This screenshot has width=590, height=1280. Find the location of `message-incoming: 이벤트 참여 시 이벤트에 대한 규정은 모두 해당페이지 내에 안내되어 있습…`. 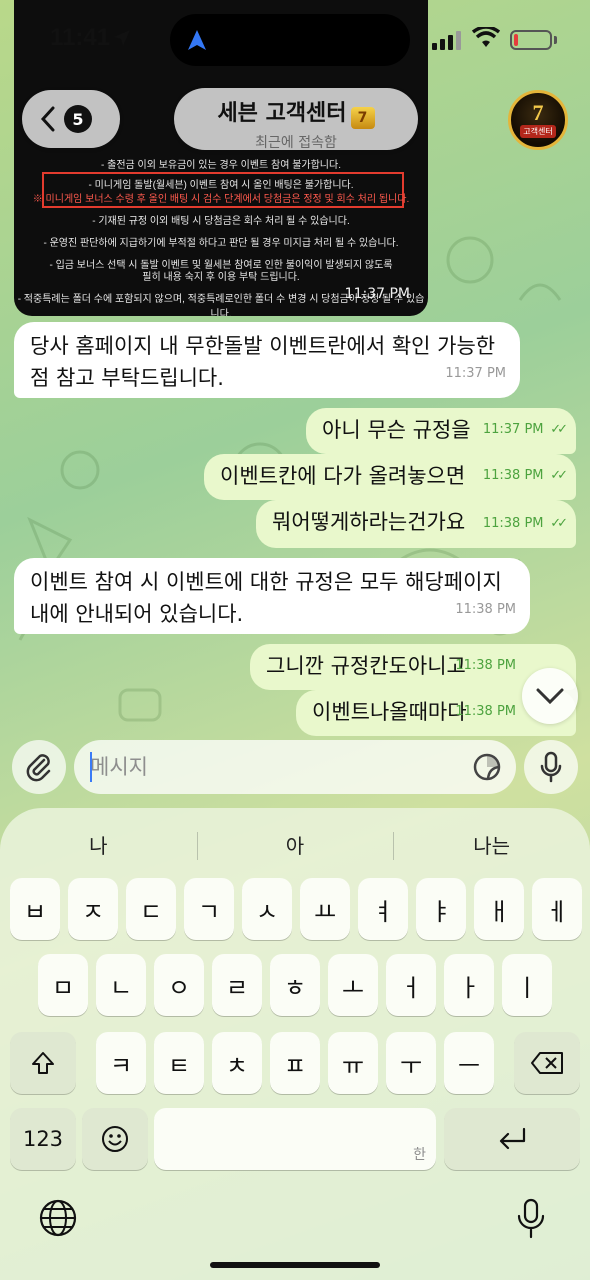

message-incoming: 이벤트 참여 시 이벤트에 대한 규정은 모두 해당페이지 내에 안내되어 있습… is located at coordinates (272, 596).